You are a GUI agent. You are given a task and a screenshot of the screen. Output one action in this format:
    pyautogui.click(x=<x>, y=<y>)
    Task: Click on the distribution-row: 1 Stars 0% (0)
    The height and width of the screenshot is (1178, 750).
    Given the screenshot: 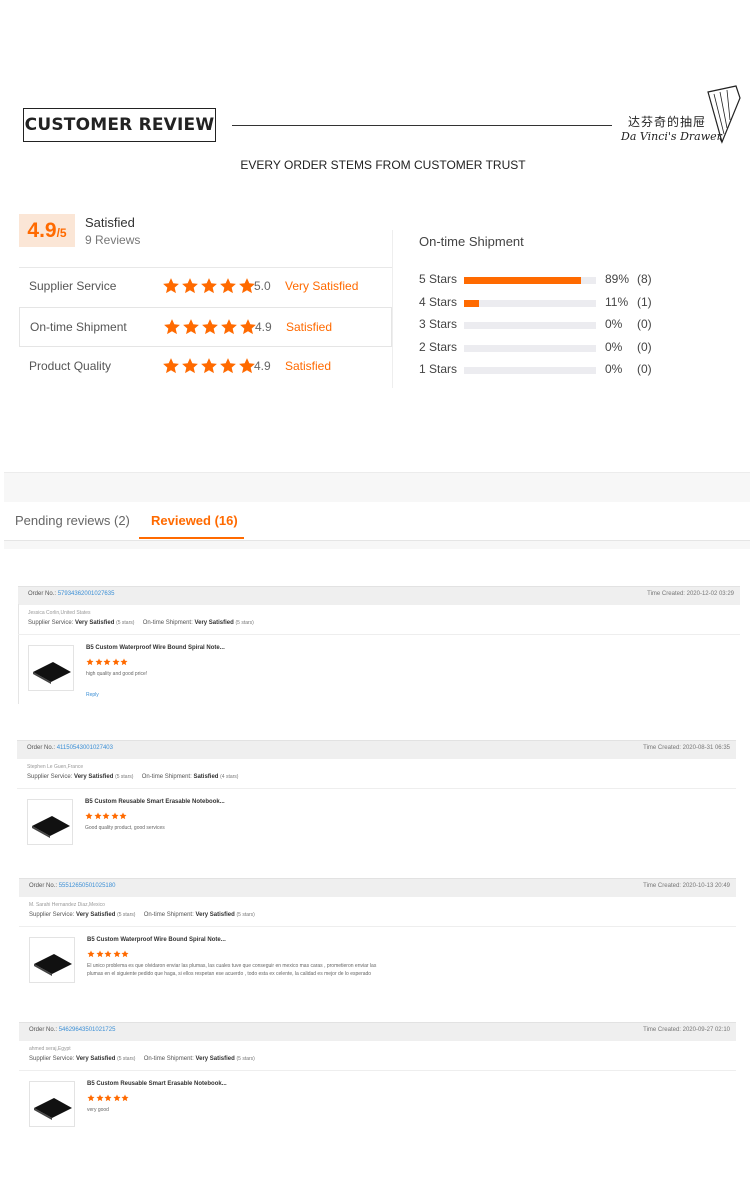 What is the action you would take?
    pyautogui.click(x=539, y=372)
    